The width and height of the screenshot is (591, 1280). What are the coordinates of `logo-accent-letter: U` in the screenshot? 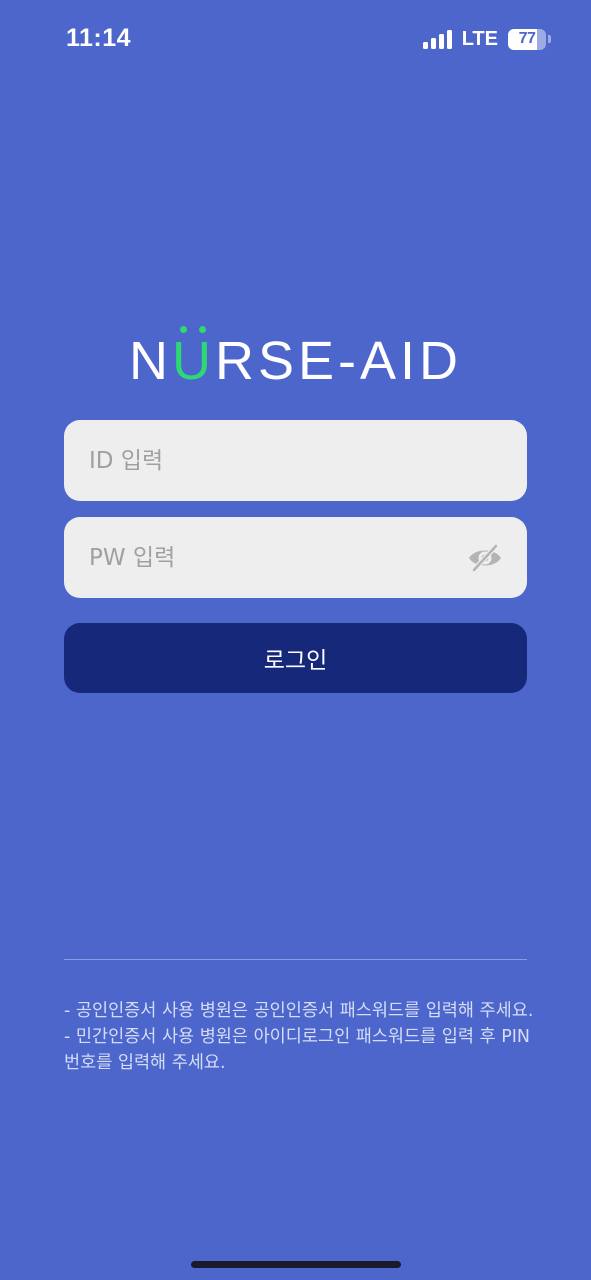 It's located at (193, 358).